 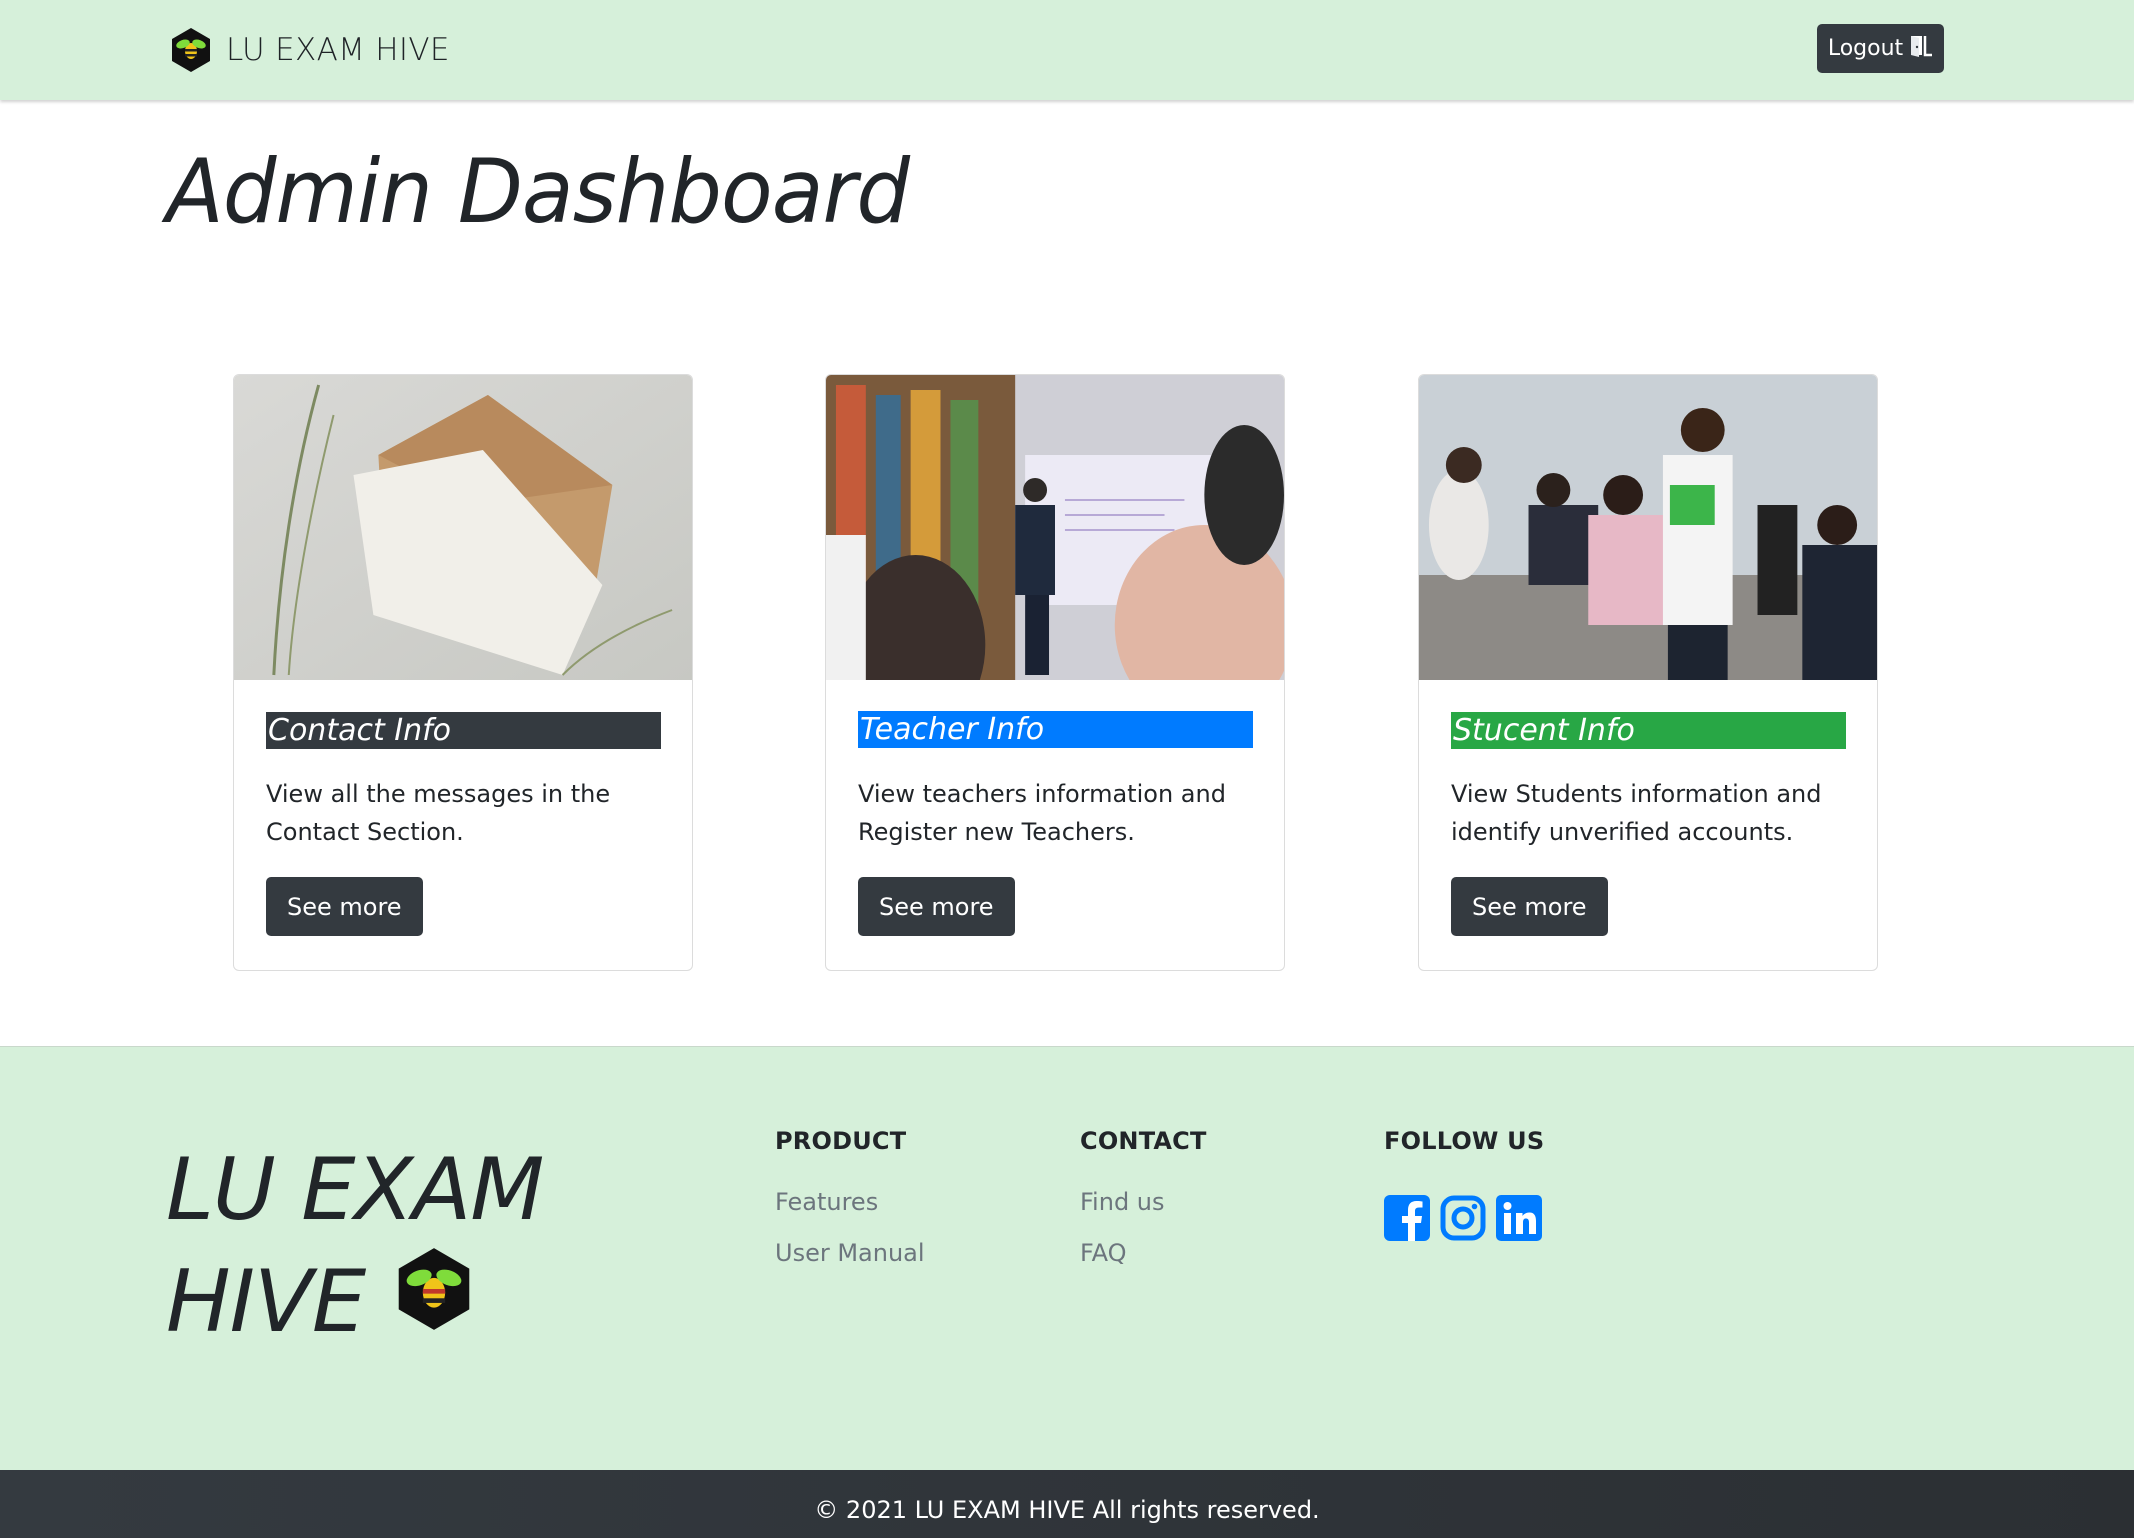 What do you see at coordinates (338, 50) in the screenshot?
I see `brand-name: LU EXAM HIVE` at bounding box center [338, 50].